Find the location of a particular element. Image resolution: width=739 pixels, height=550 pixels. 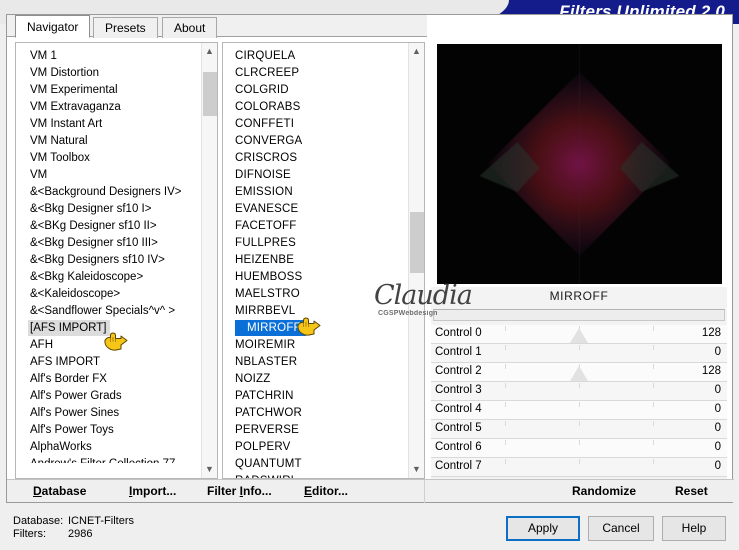

list-item: EMISSION is located at coordinates (316, 192).